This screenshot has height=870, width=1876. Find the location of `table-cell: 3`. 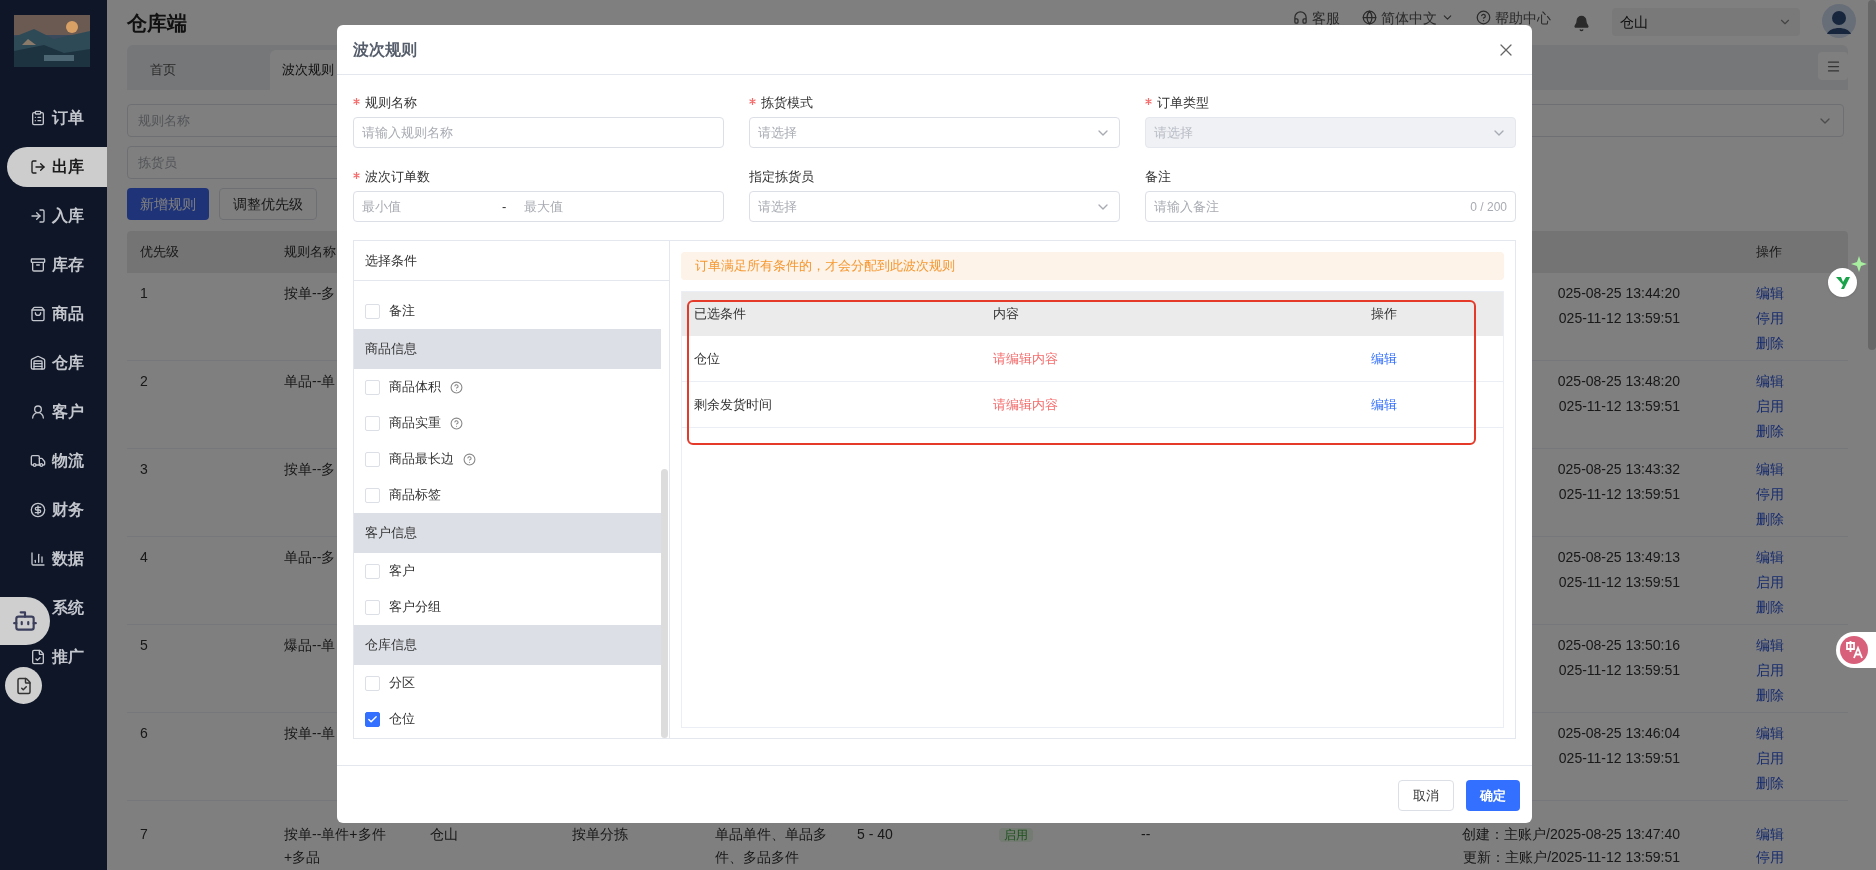

table-cell: 3 is located at coordinates (144, 469).